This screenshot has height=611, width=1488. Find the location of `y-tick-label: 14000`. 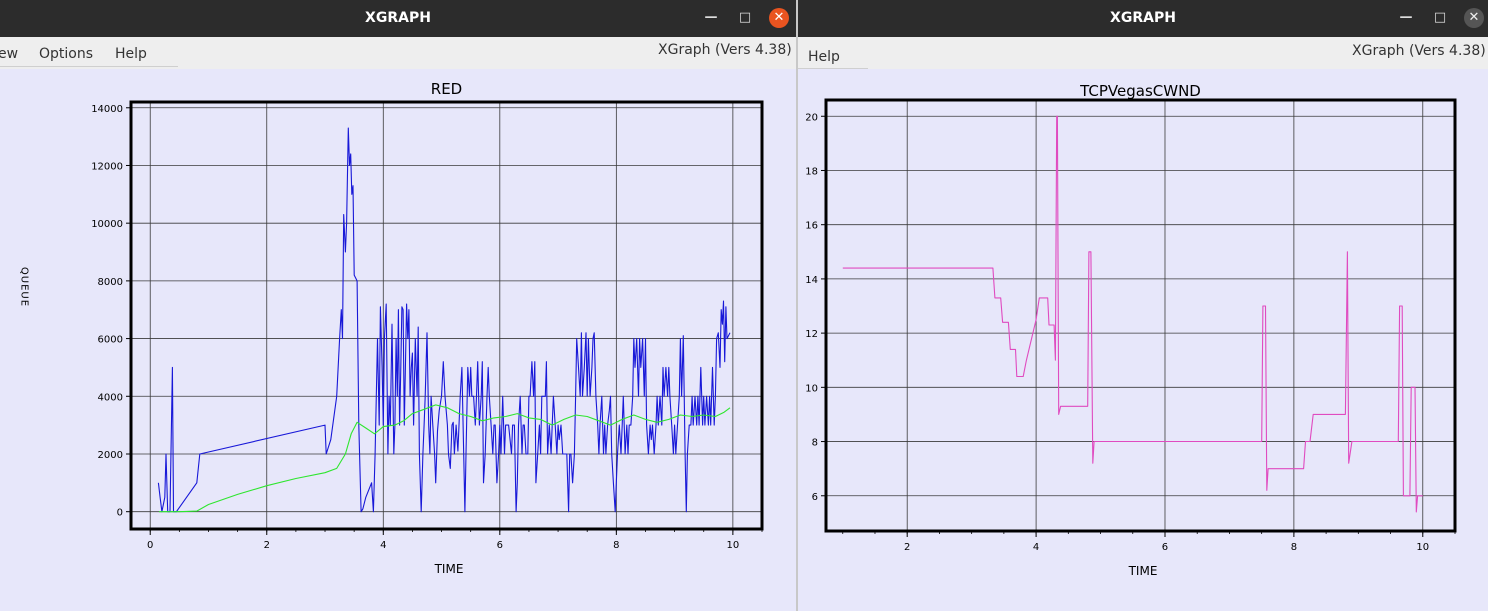

y-tick-label: 14000 is located at coordinates (107, 109).